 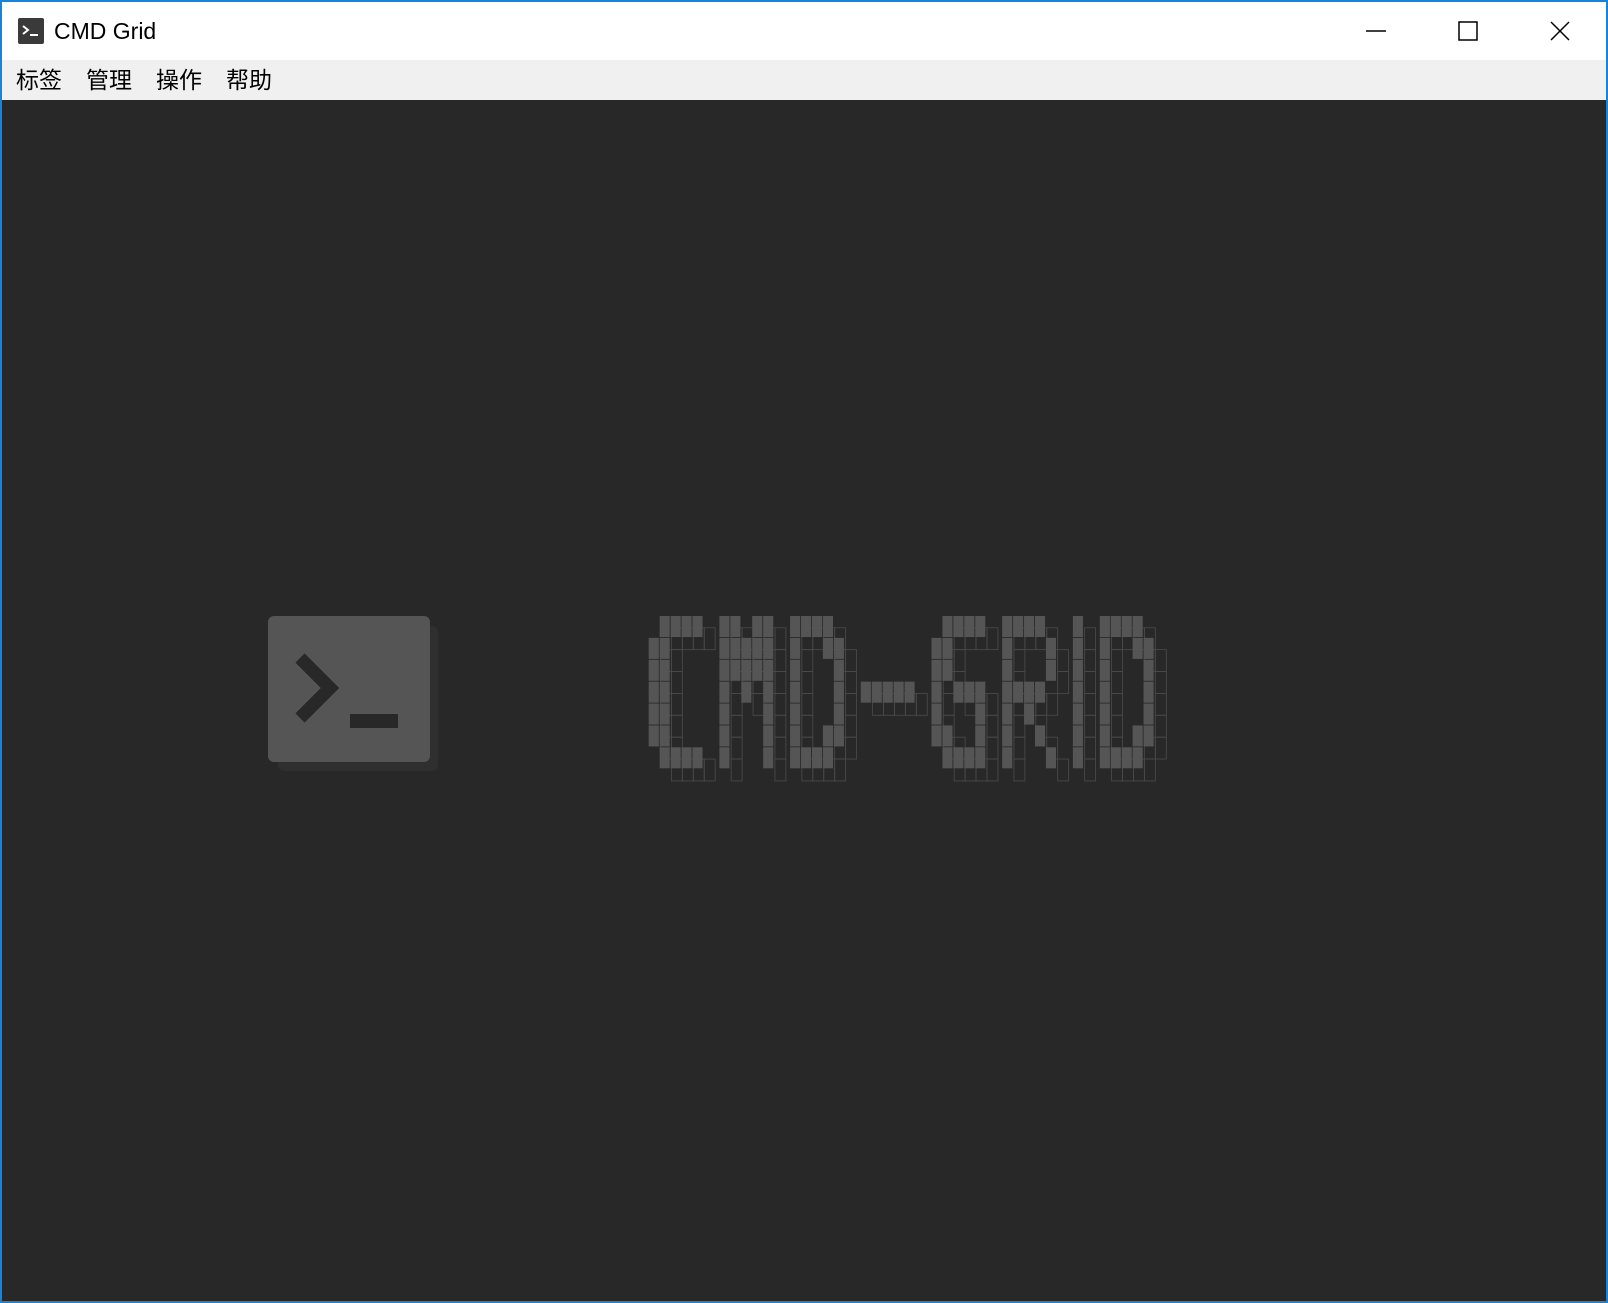 I want to click on close-icon, so click(x=1560, y=31).